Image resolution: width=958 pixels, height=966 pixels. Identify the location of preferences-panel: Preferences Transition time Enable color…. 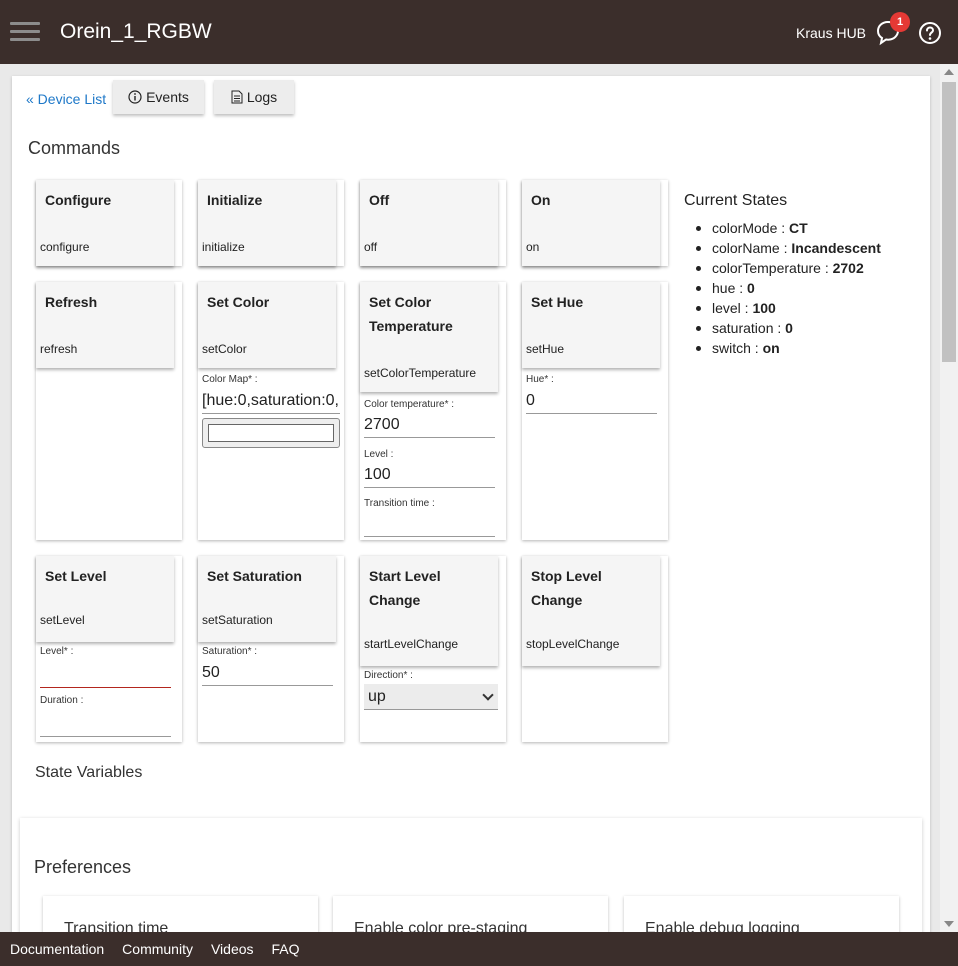
(471, 877).